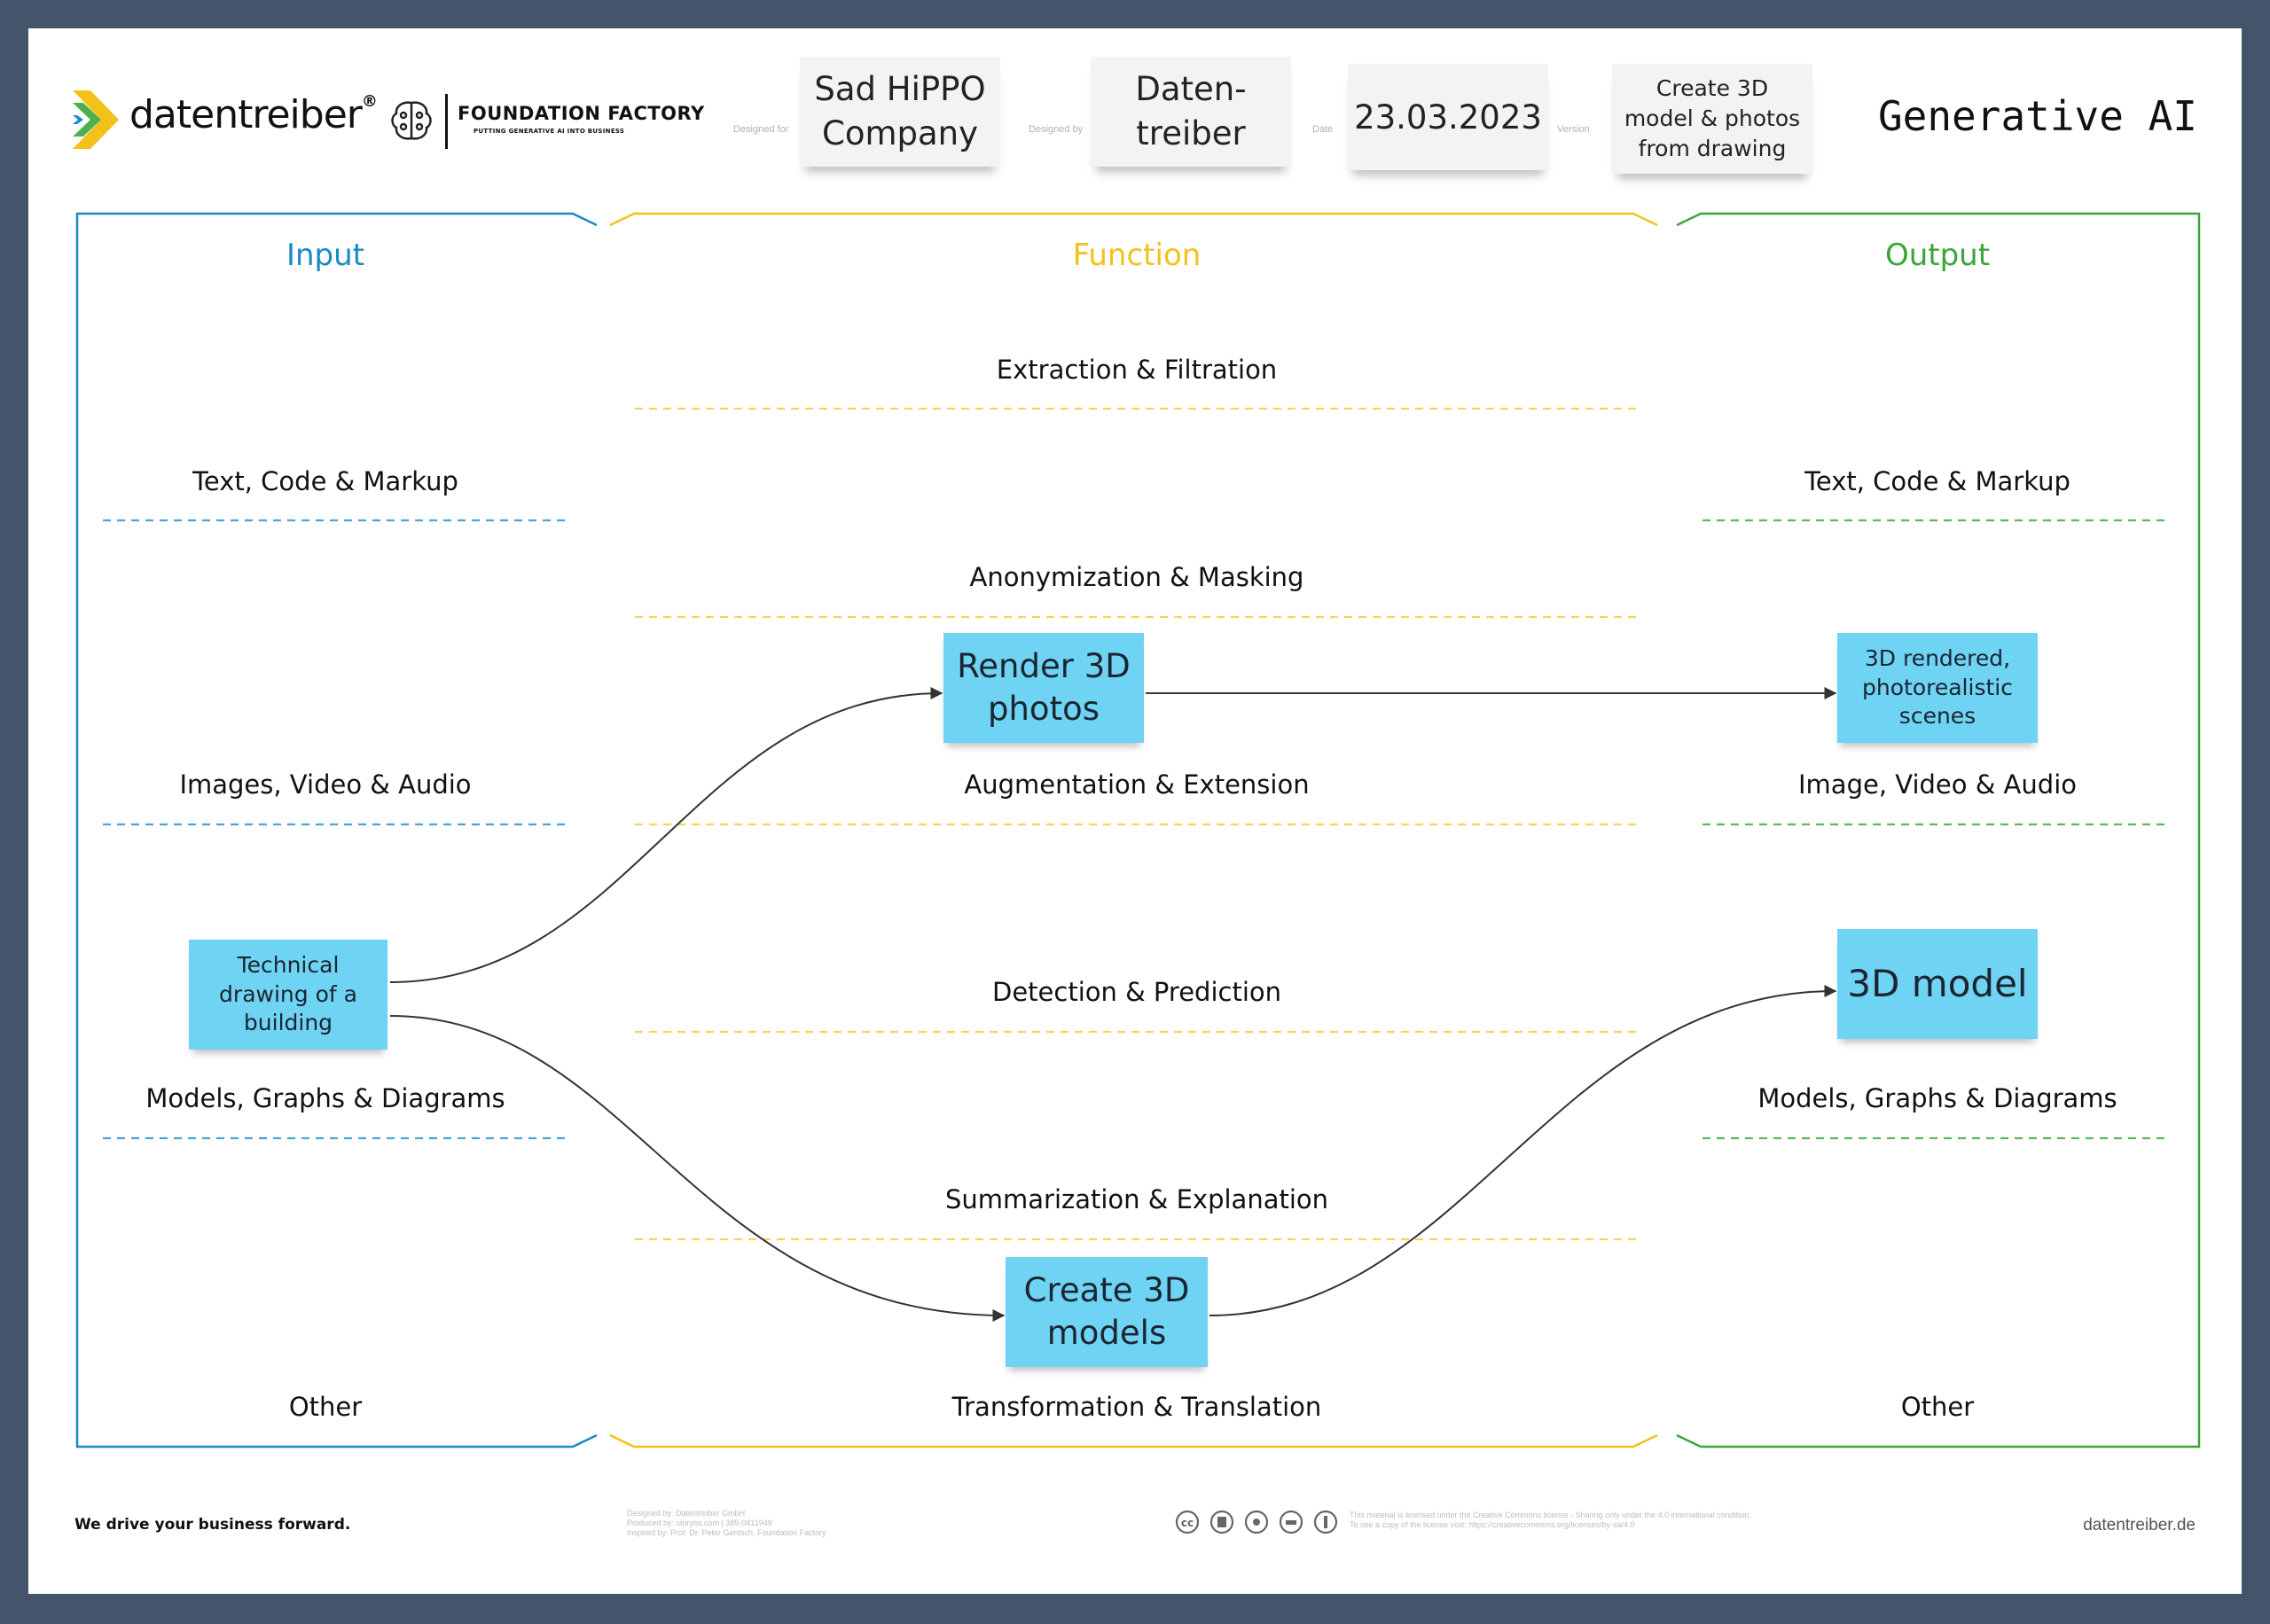 The height and width of the screenshot is (1624, 2270). Describe the element at coordinates (325, 481) in the screenshot. I see `input-category: Text, Code & Markup` at that location.